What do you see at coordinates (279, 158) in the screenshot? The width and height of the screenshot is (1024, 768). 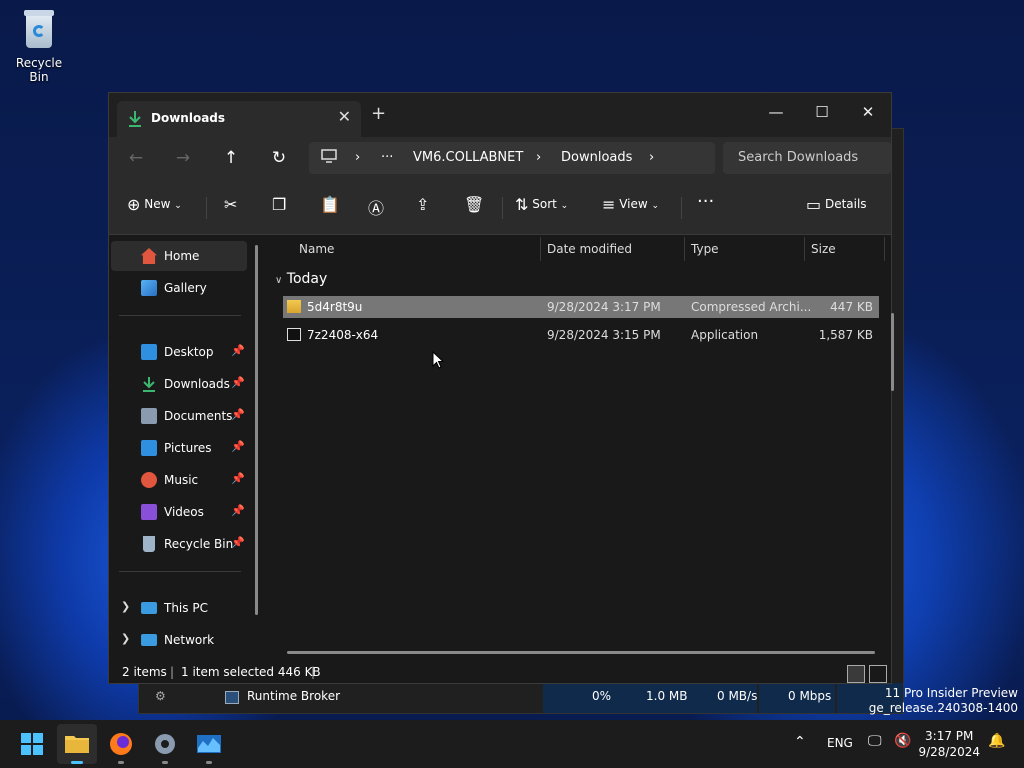 I see `refresh-button: ↻` at bounding box center [279, 158].